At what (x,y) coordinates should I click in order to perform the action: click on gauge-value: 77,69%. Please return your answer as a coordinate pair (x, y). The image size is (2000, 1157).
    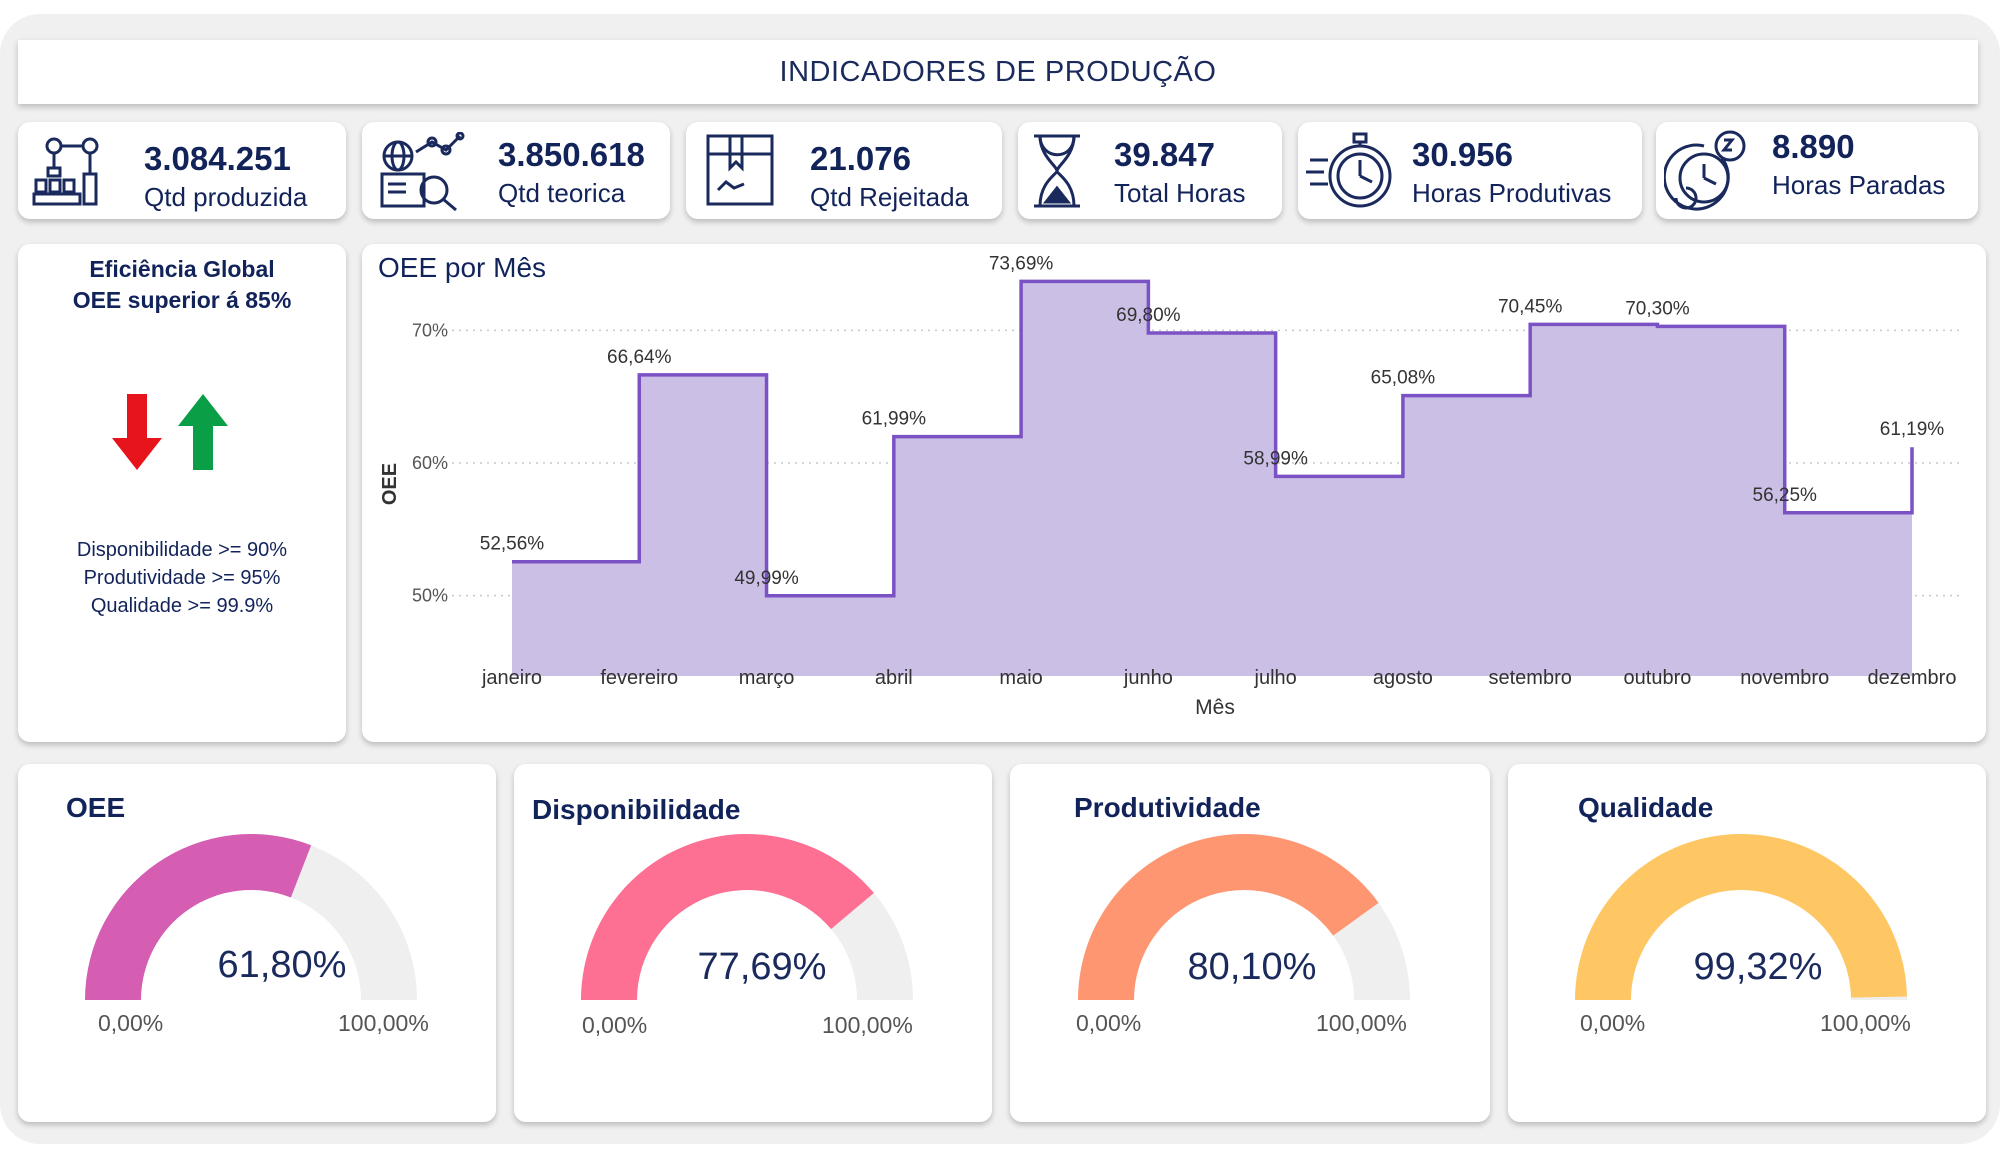
    Looking at the image, I should click on (762, 967).